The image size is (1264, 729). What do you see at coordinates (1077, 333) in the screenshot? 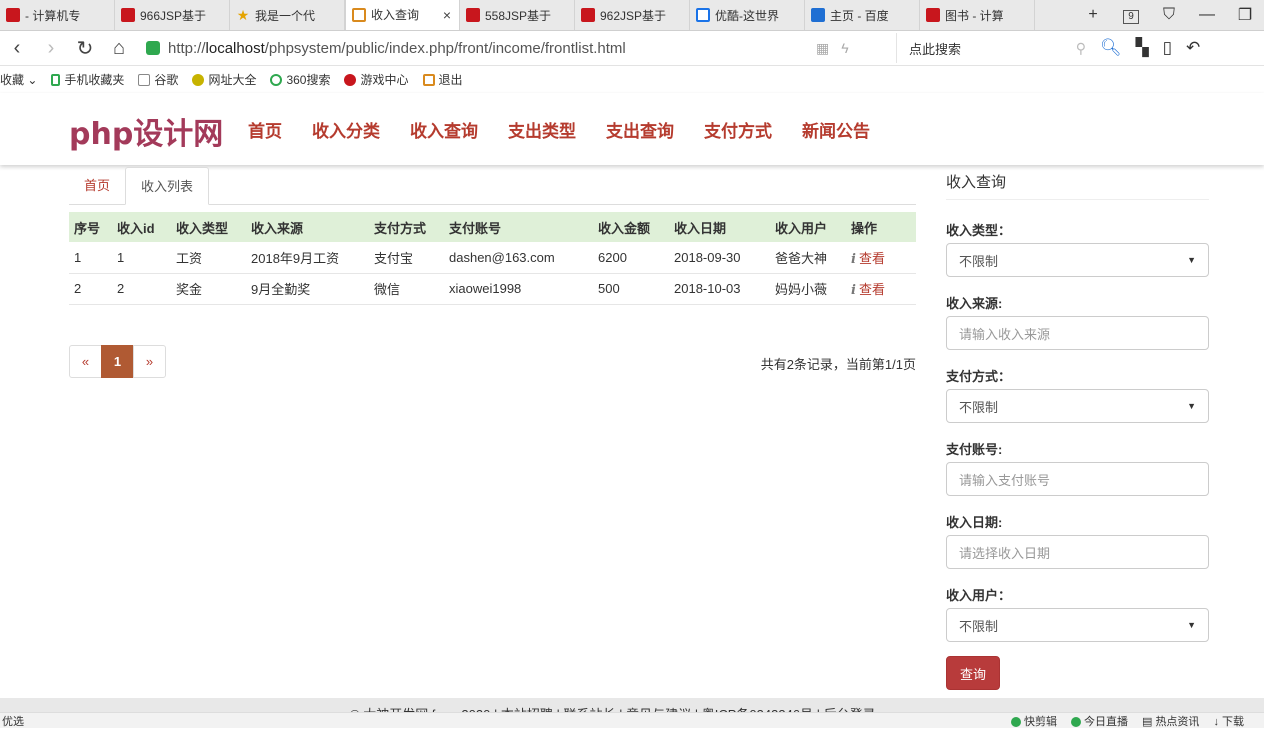
I see `source-input: 请输入收入来源` at bounding box center [1077, 333].